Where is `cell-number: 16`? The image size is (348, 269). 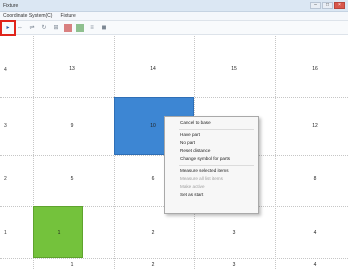 cell-number: 16 is located at coordinates (315, 69).